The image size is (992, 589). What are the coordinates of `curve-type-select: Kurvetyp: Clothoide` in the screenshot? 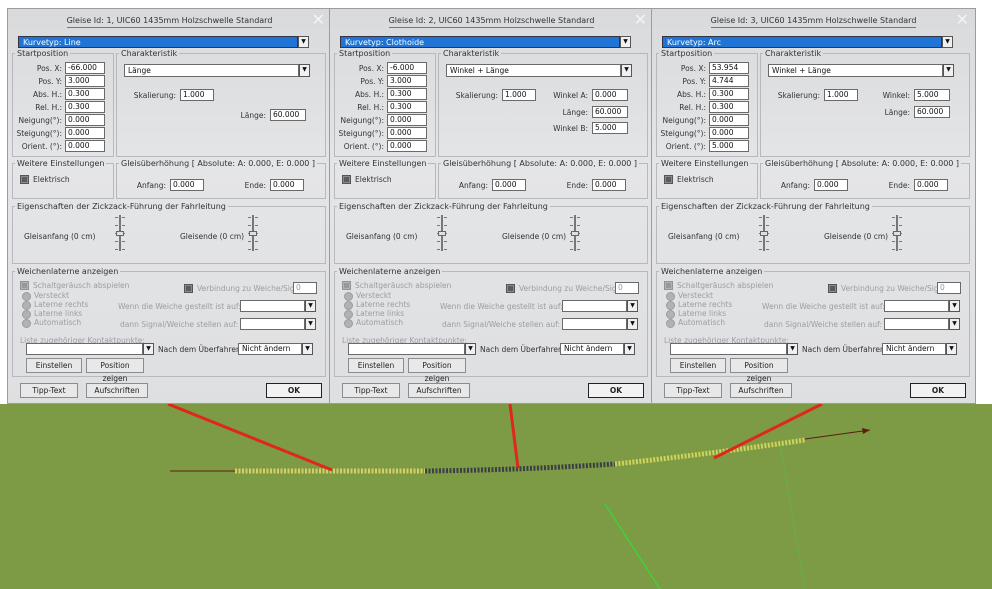 It's located at (480, 42).